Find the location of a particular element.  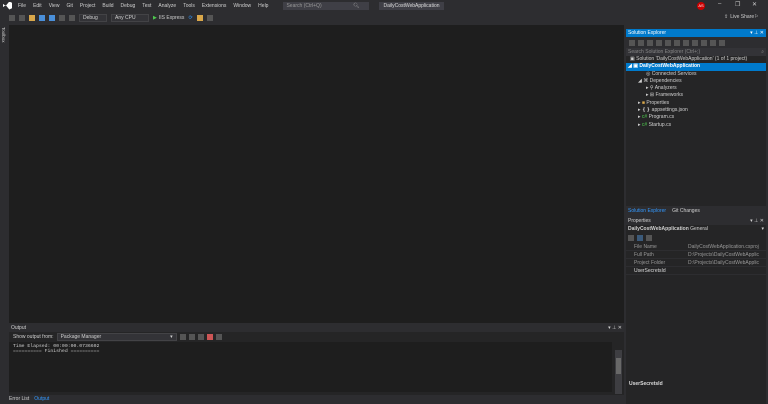

menu-edit: Edit is located at coordinates (37, 6).